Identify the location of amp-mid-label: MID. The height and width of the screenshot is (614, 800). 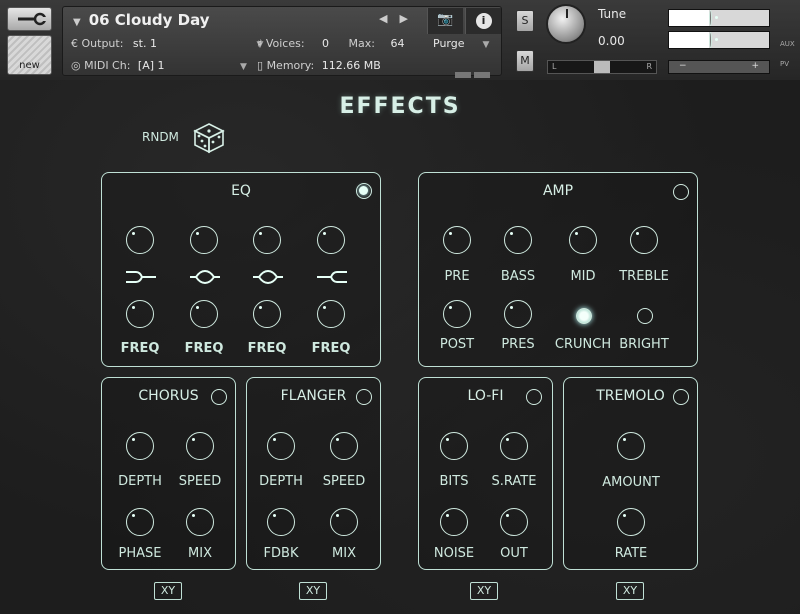
(583, 276).